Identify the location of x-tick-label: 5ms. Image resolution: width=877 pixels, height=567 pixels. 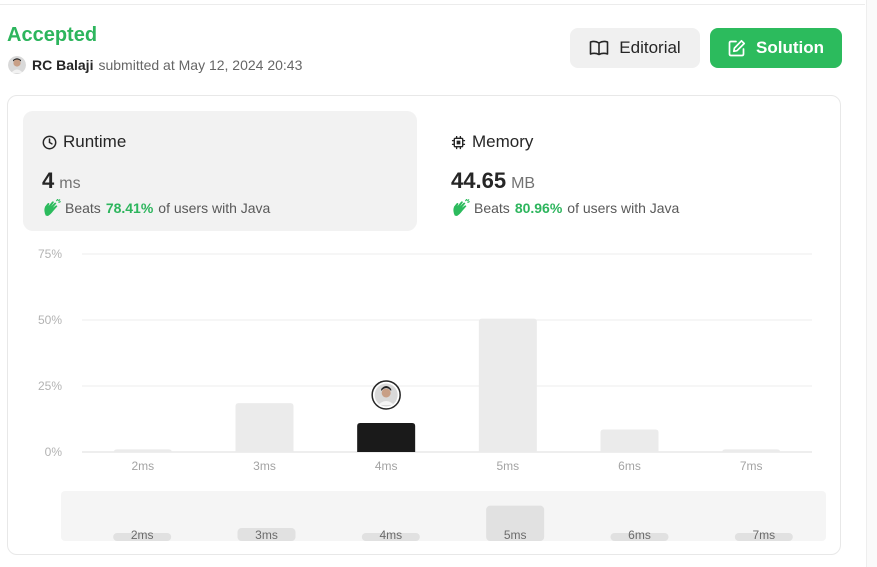
(507, 466).